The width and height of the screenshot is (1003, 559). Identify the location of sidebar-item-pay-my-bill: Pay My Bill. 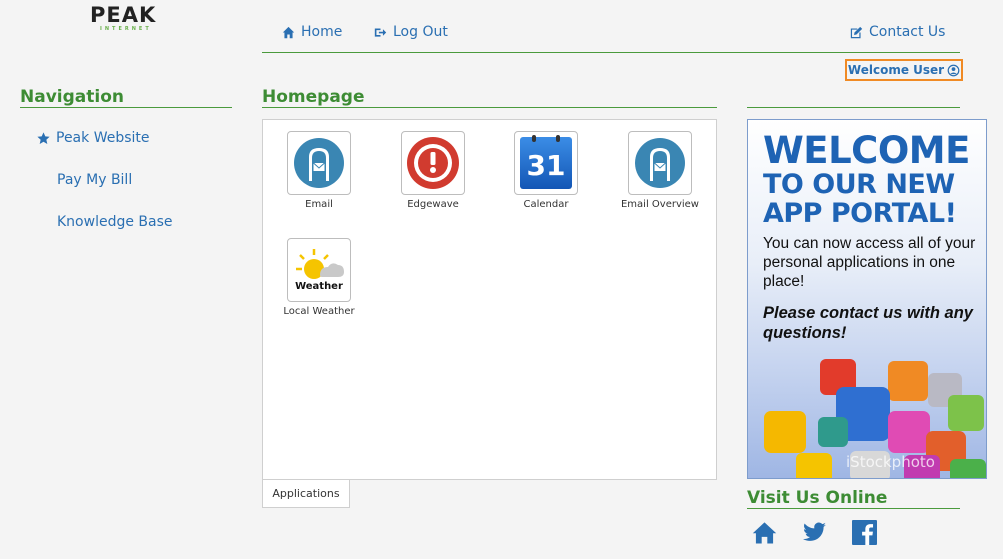
(94, 180).